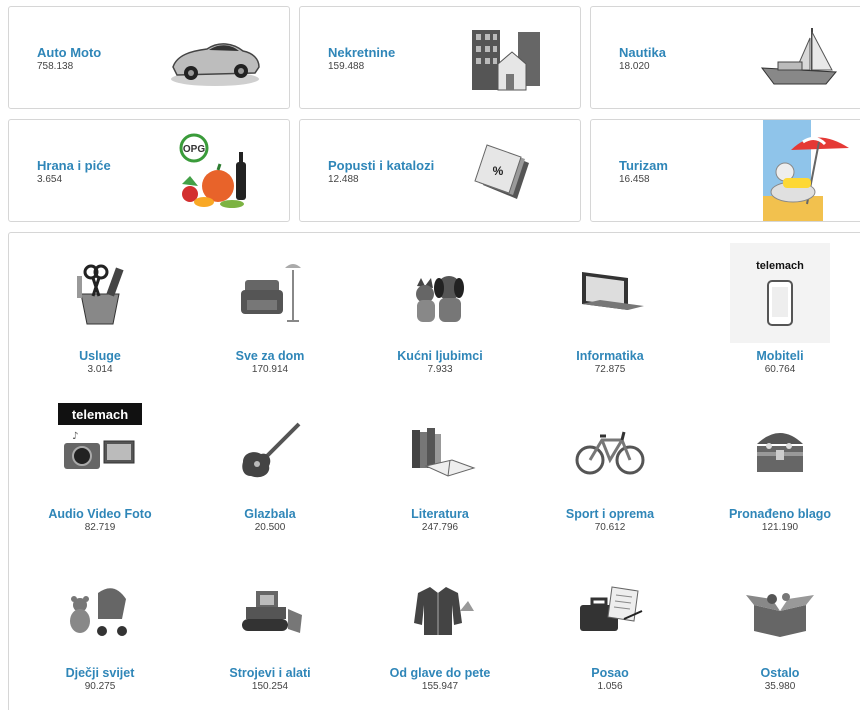 The width and height of the screenshot is (860, 710). Describe the element at coordinates (381, 165) in the screenshot. I see `featured-title: Popusti i katalozi` at that location.